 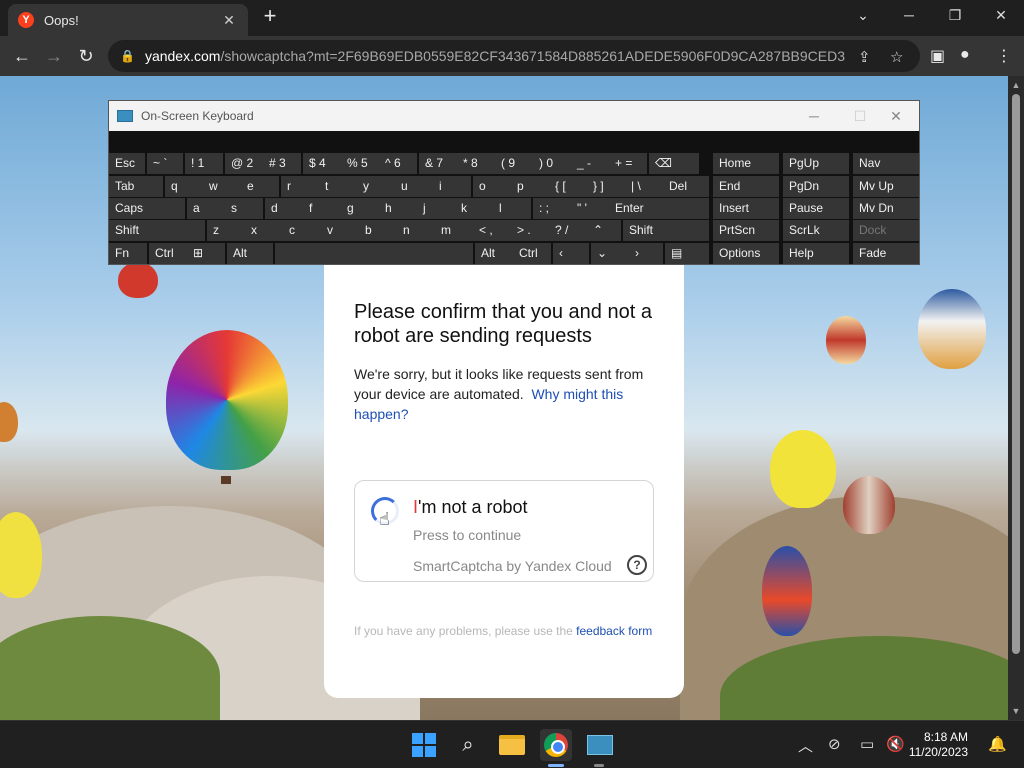 What do you see at coordinates (424, 745) in the screenshot?
I see `start-button` at bounding box center [424, 745].